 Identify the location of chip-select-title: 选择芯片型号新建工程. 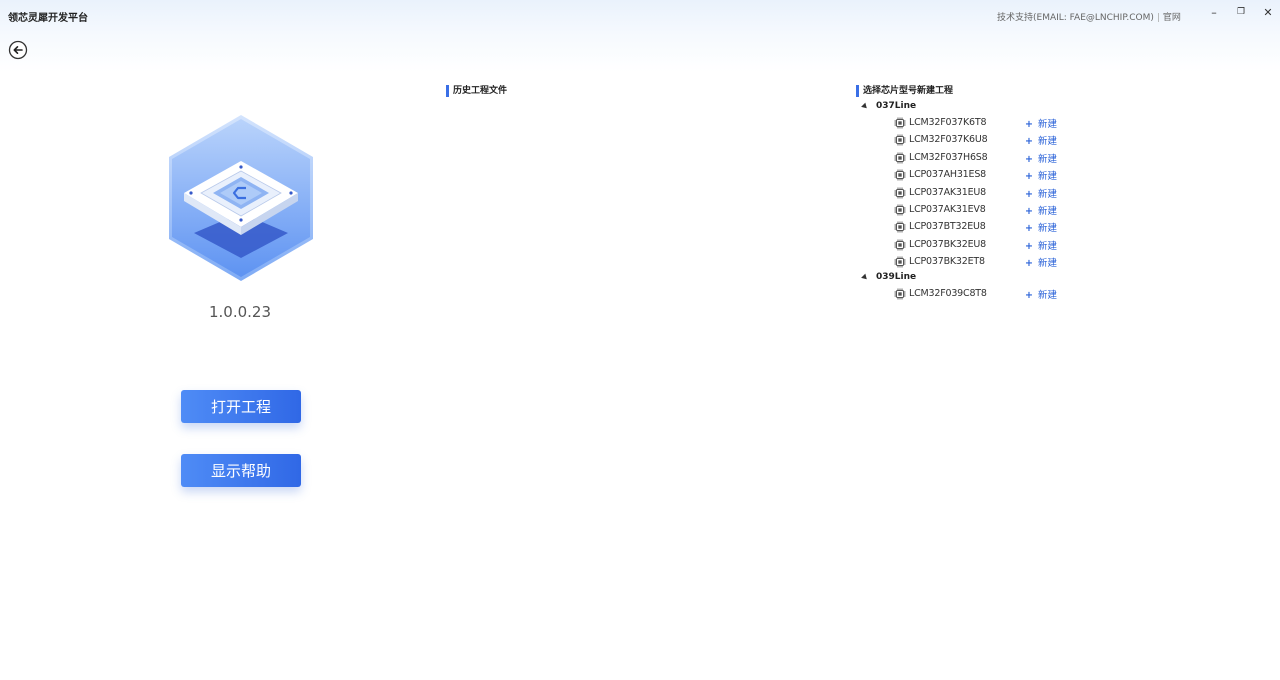
(904, 91).